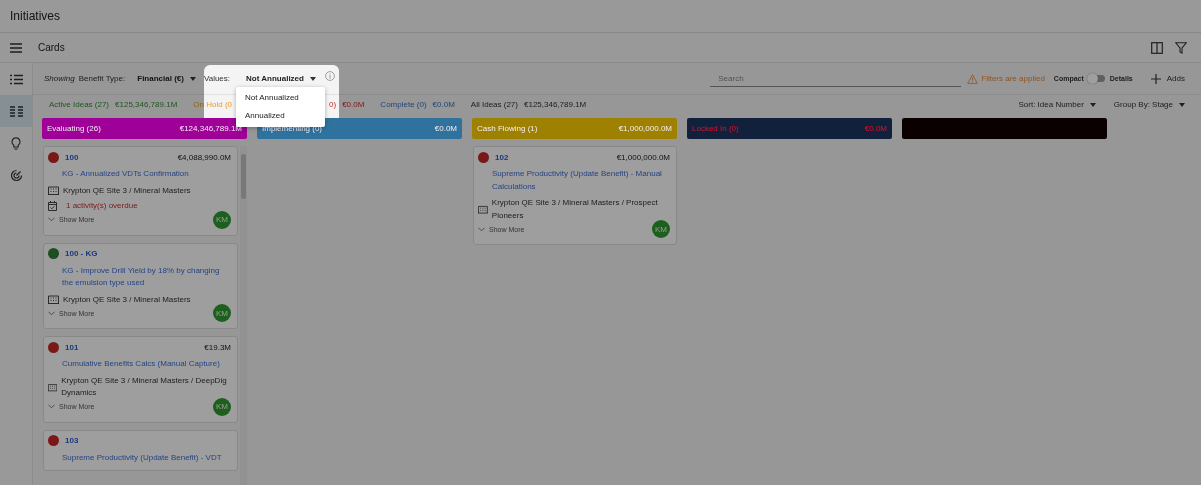  I want to click on cards-icon, so click(16, 111).